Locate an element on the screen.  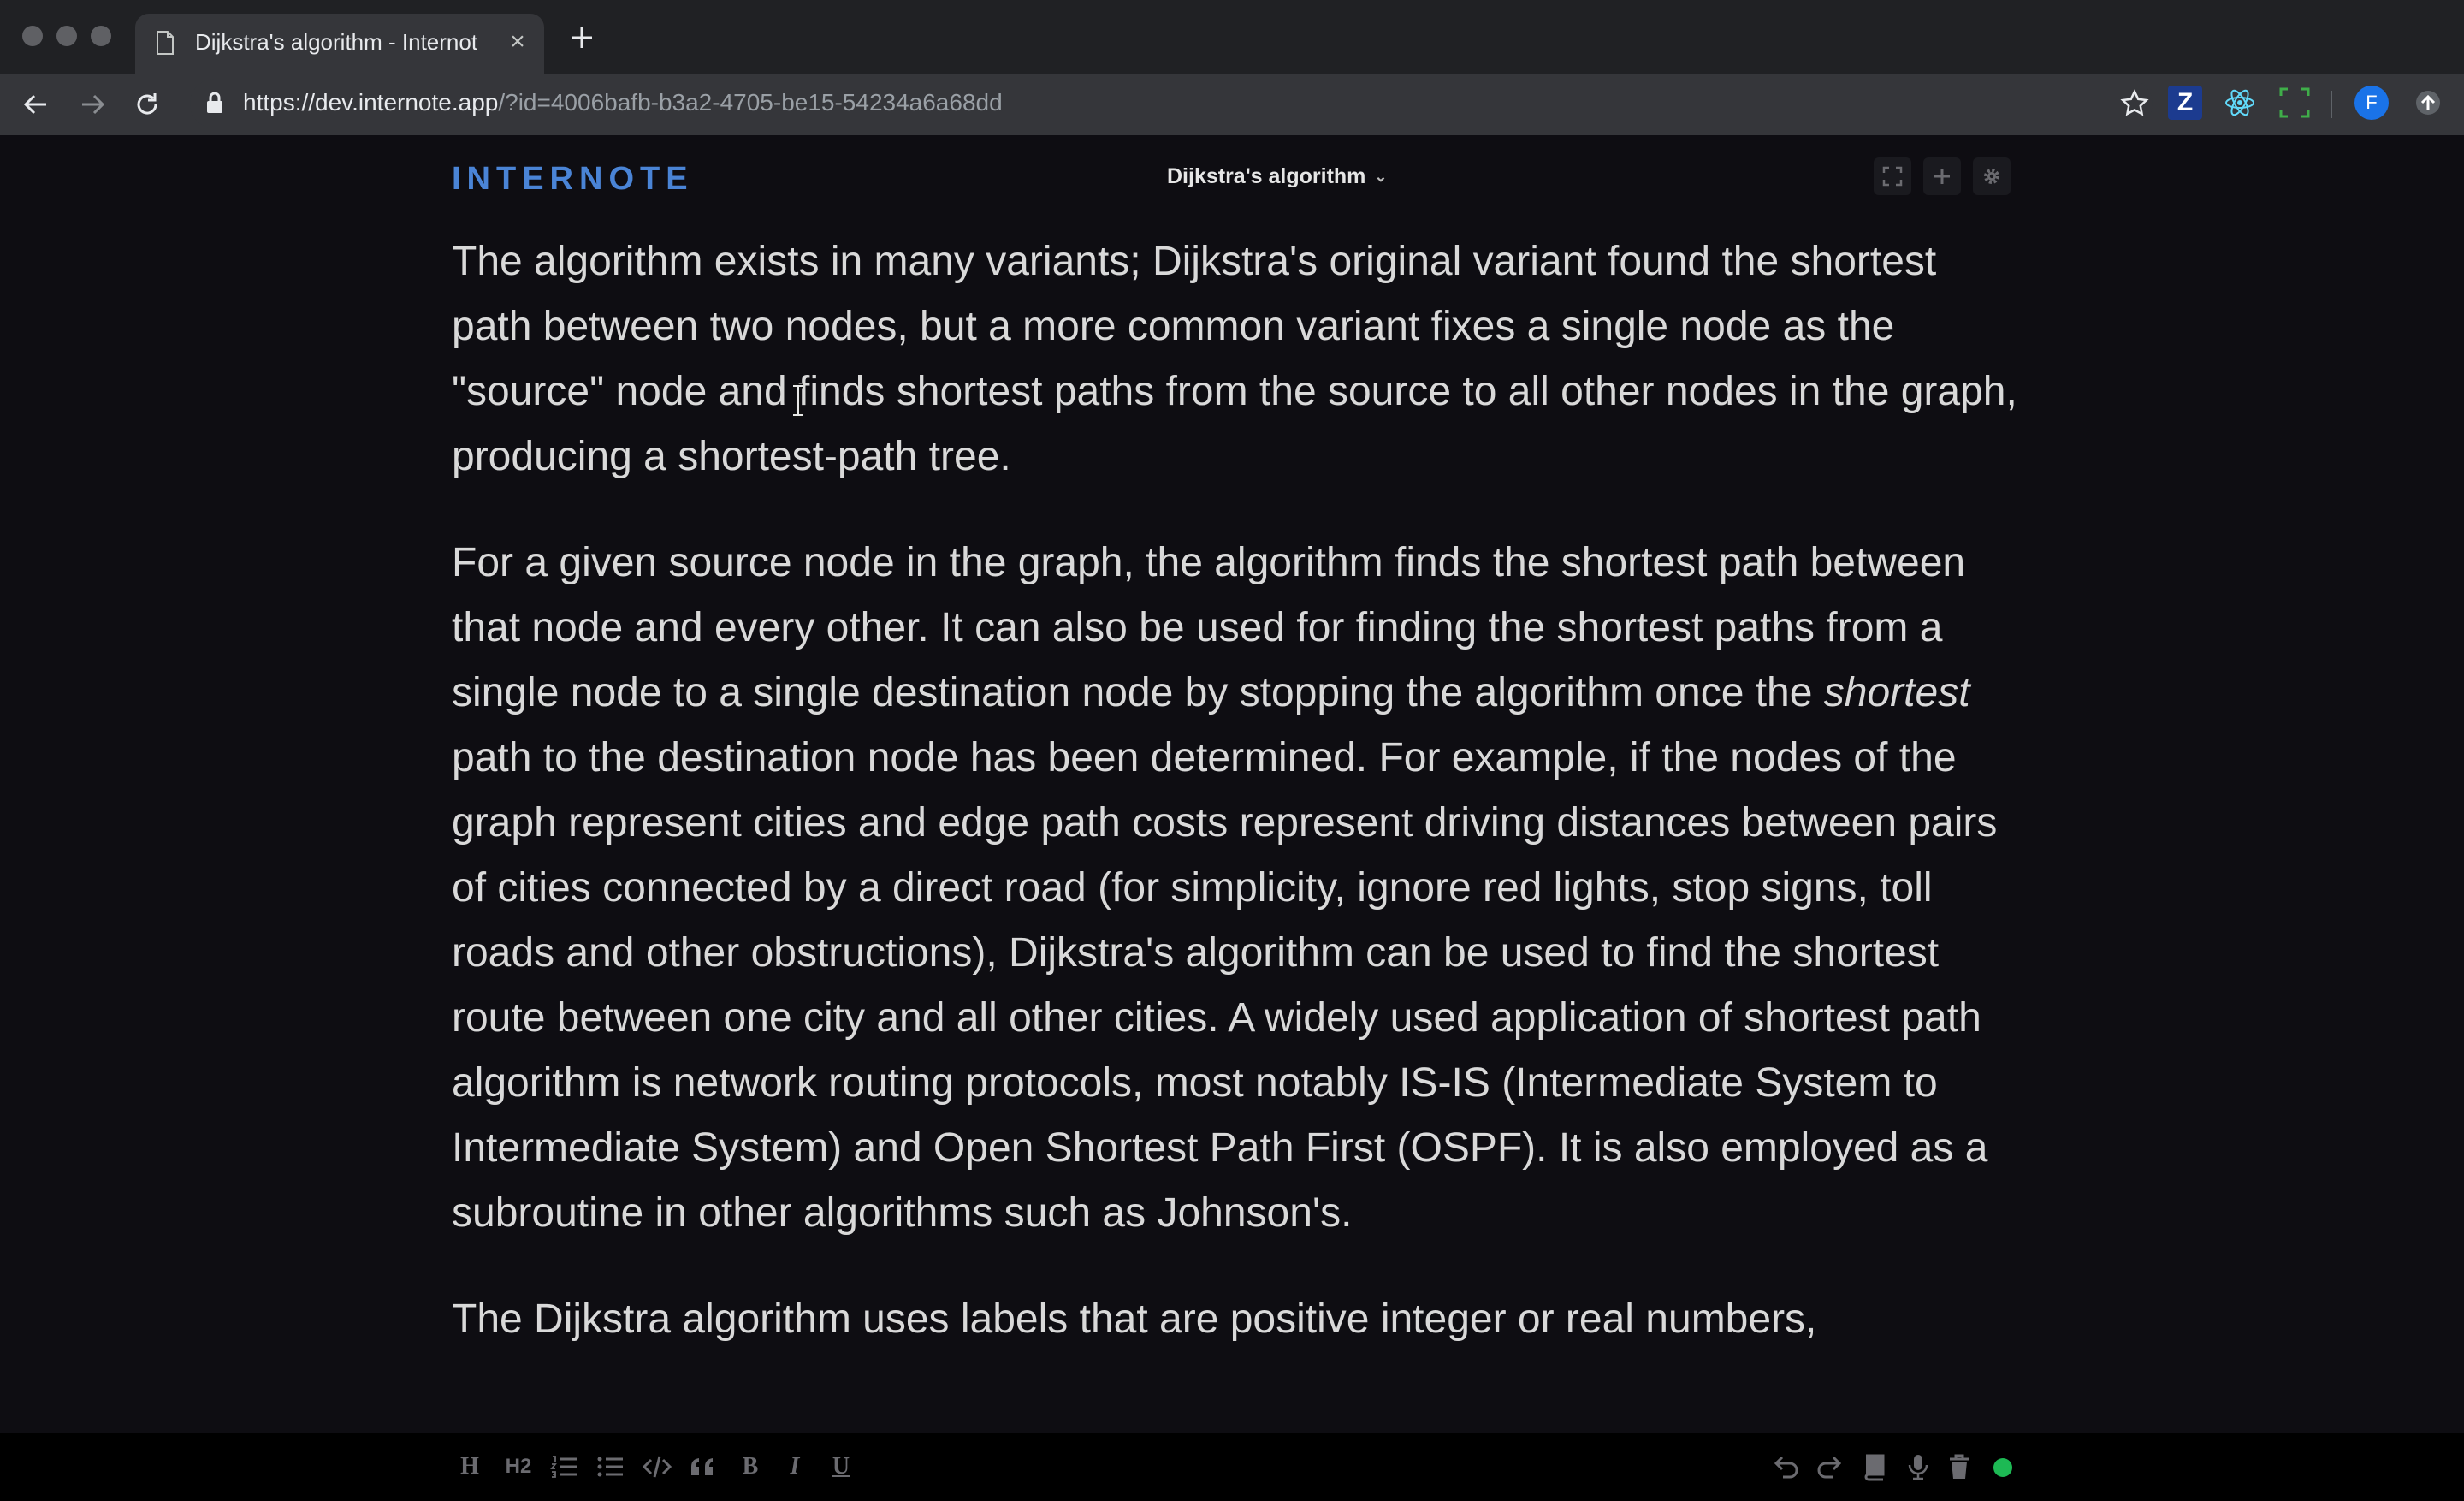
undo-icon is located at coordinates (1784, 1466).